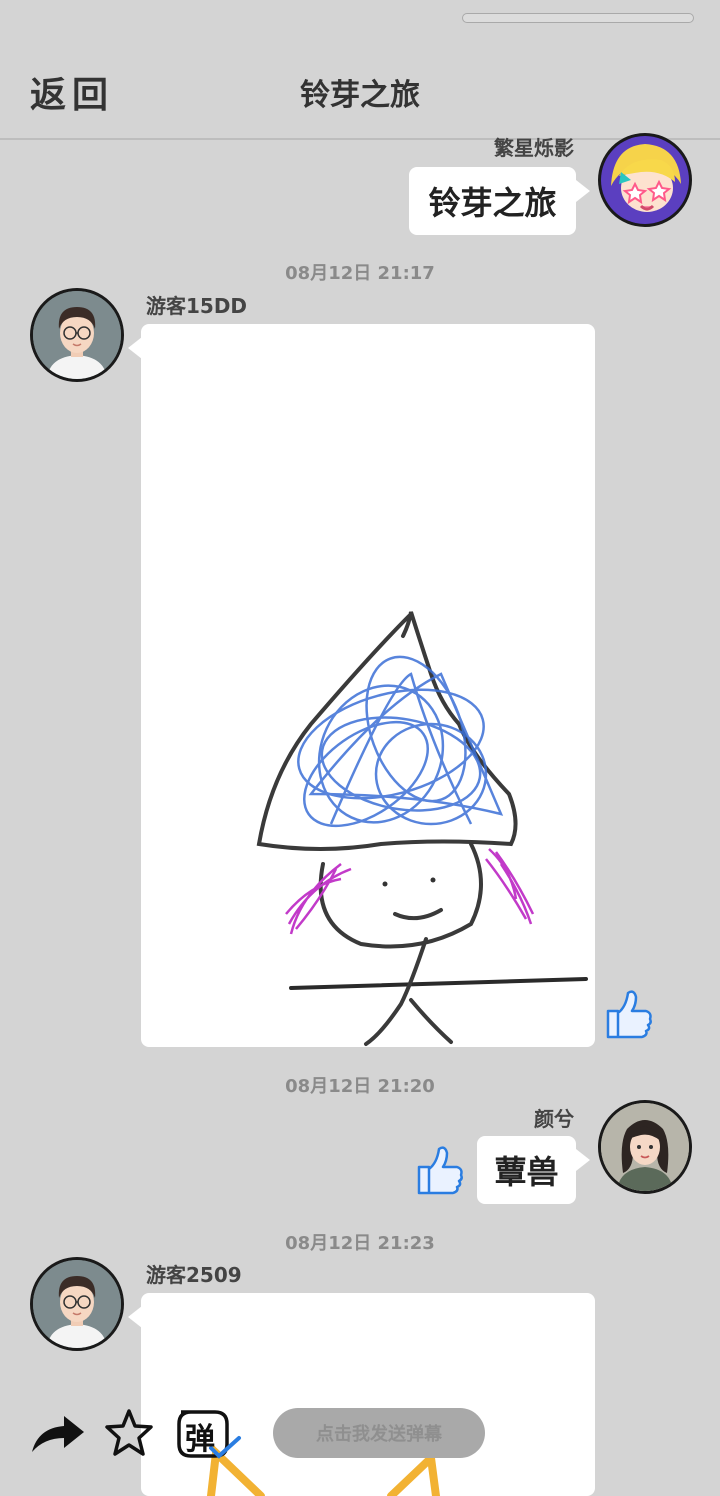 This screenshot has width=720, height=1496. What do you see at coordinates (360, 70) in the screenshot?
I see `top-bar: 返回 铃芽之旅` at bounding box center [360, 70].